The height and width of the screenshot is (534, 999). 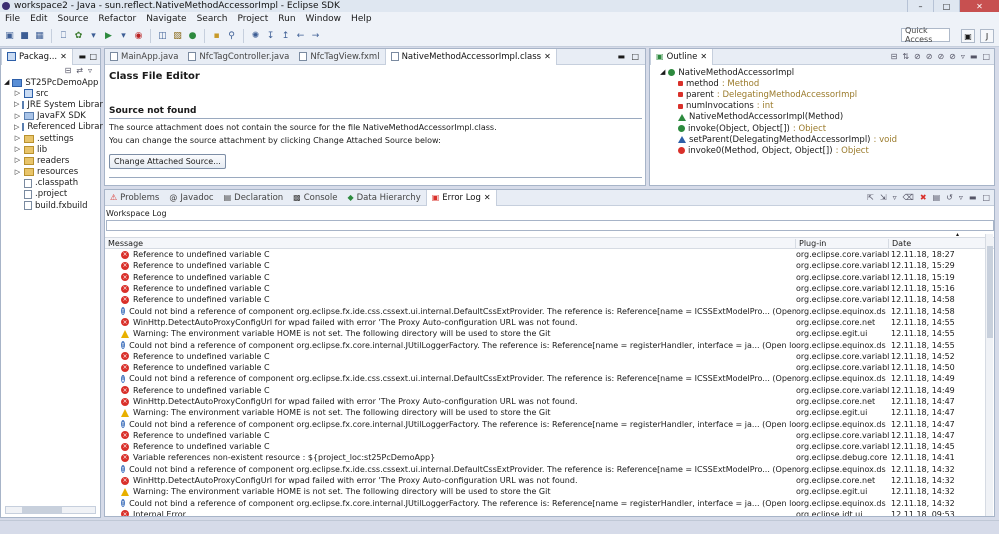 I want to click on back-icon: ←, so click(x=300, y=35).